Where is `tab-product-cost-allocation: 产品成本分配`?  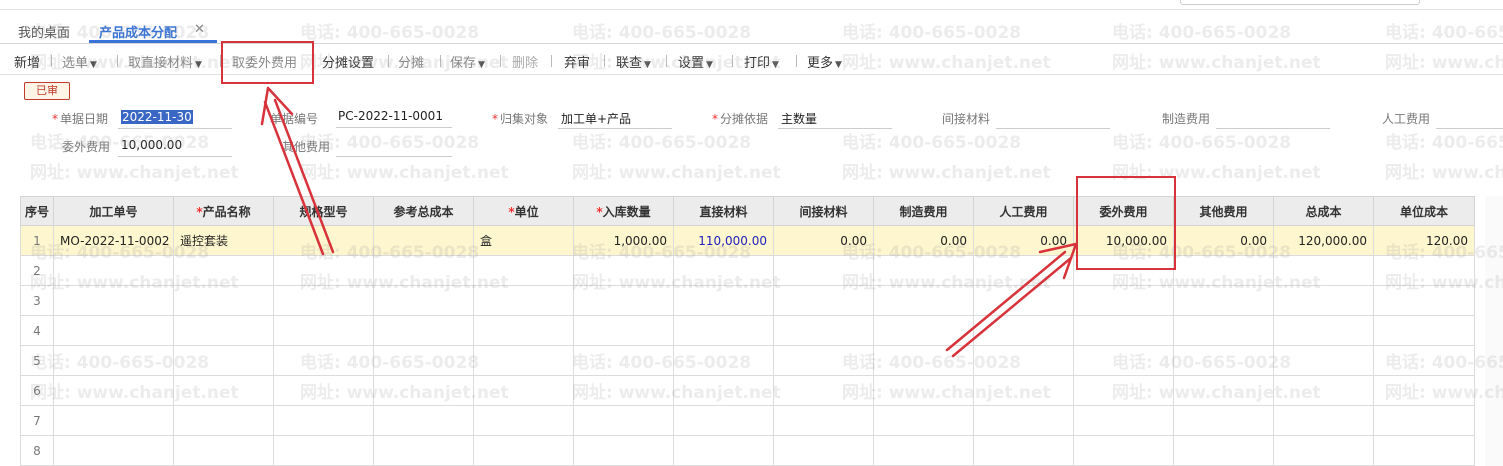 tab-product-cost-allocation: 产品成本分配 is located at coordinates (138, 31).